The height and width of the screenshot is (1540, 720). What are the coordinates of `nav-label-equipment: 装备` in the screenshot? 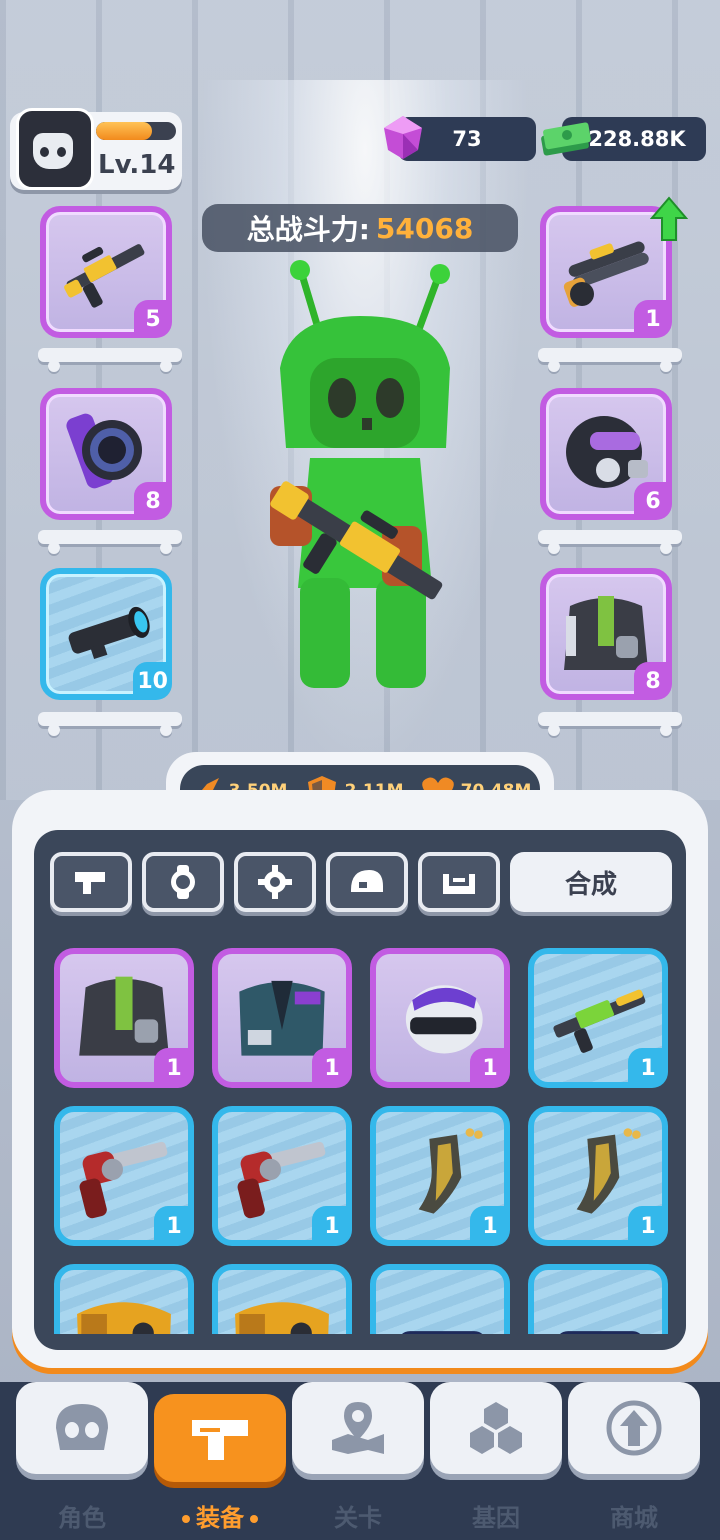 It's located at (220, 1515).